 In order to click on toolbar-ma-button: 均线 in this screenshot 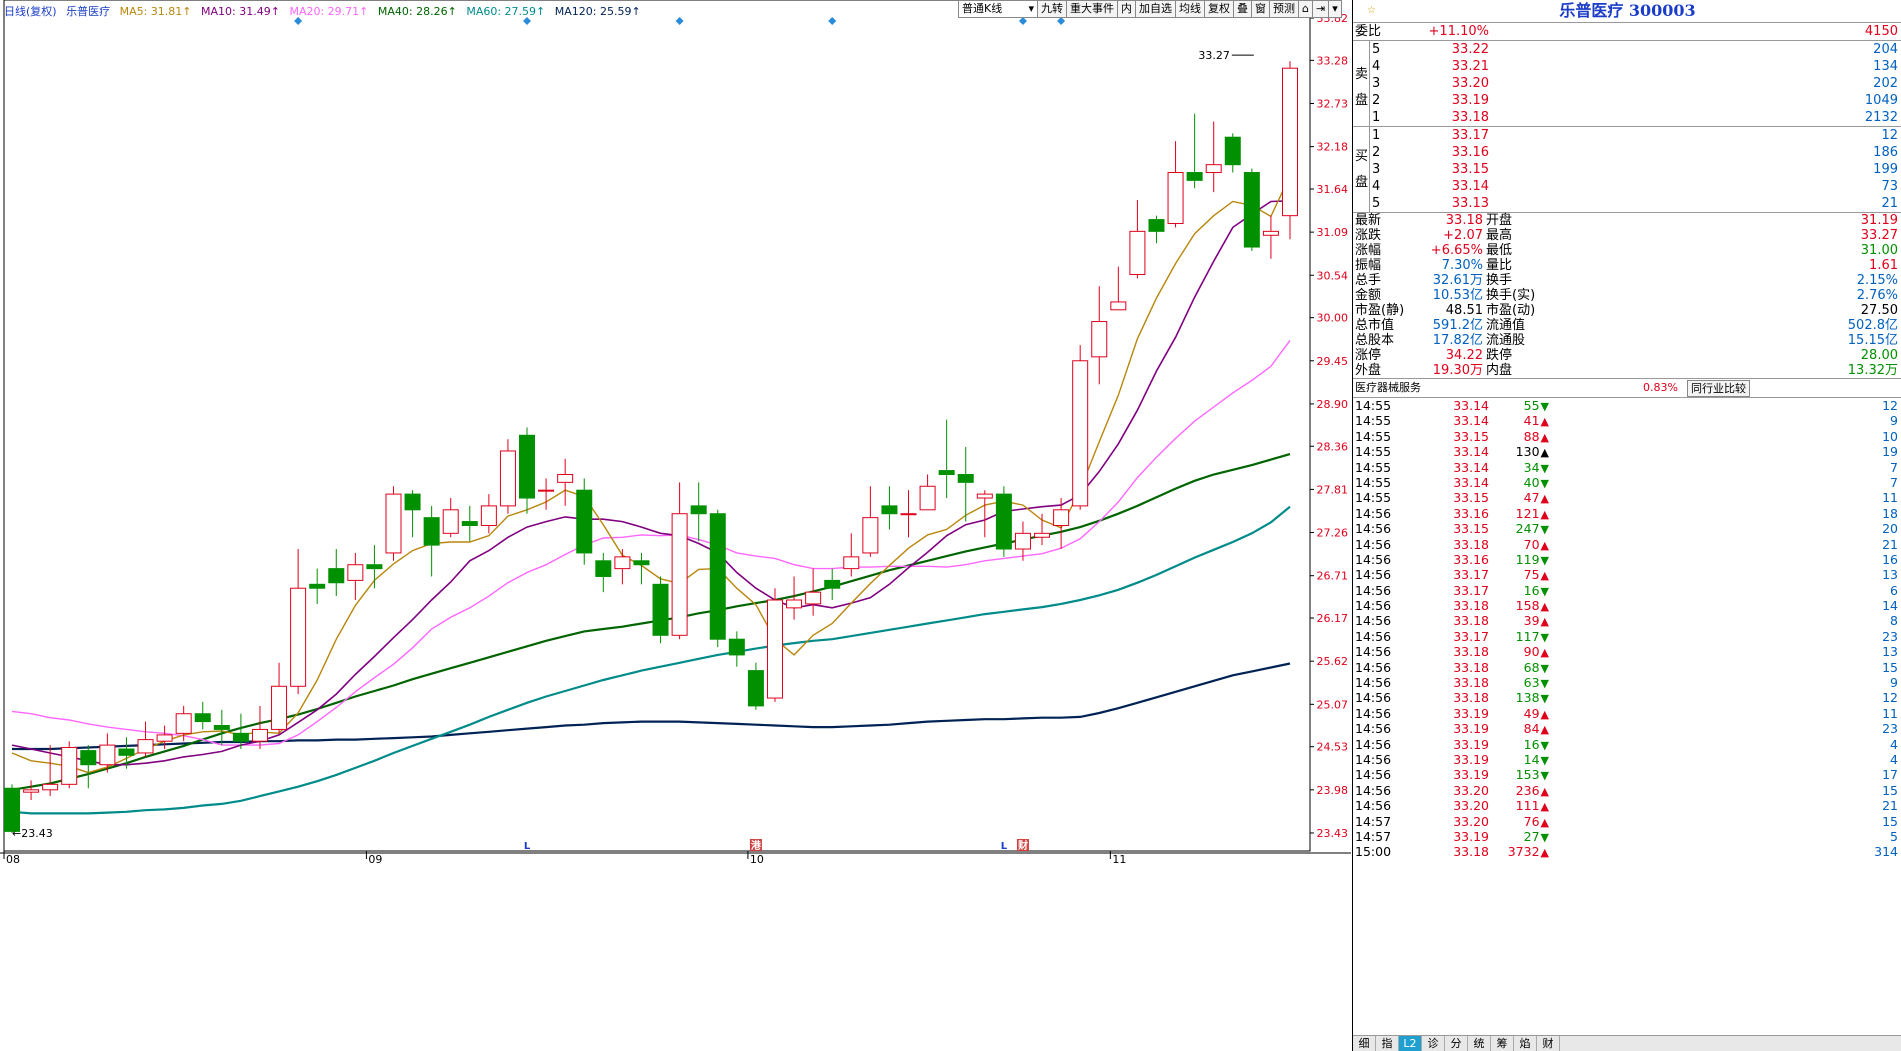, I will do `click(1190, 9)`.